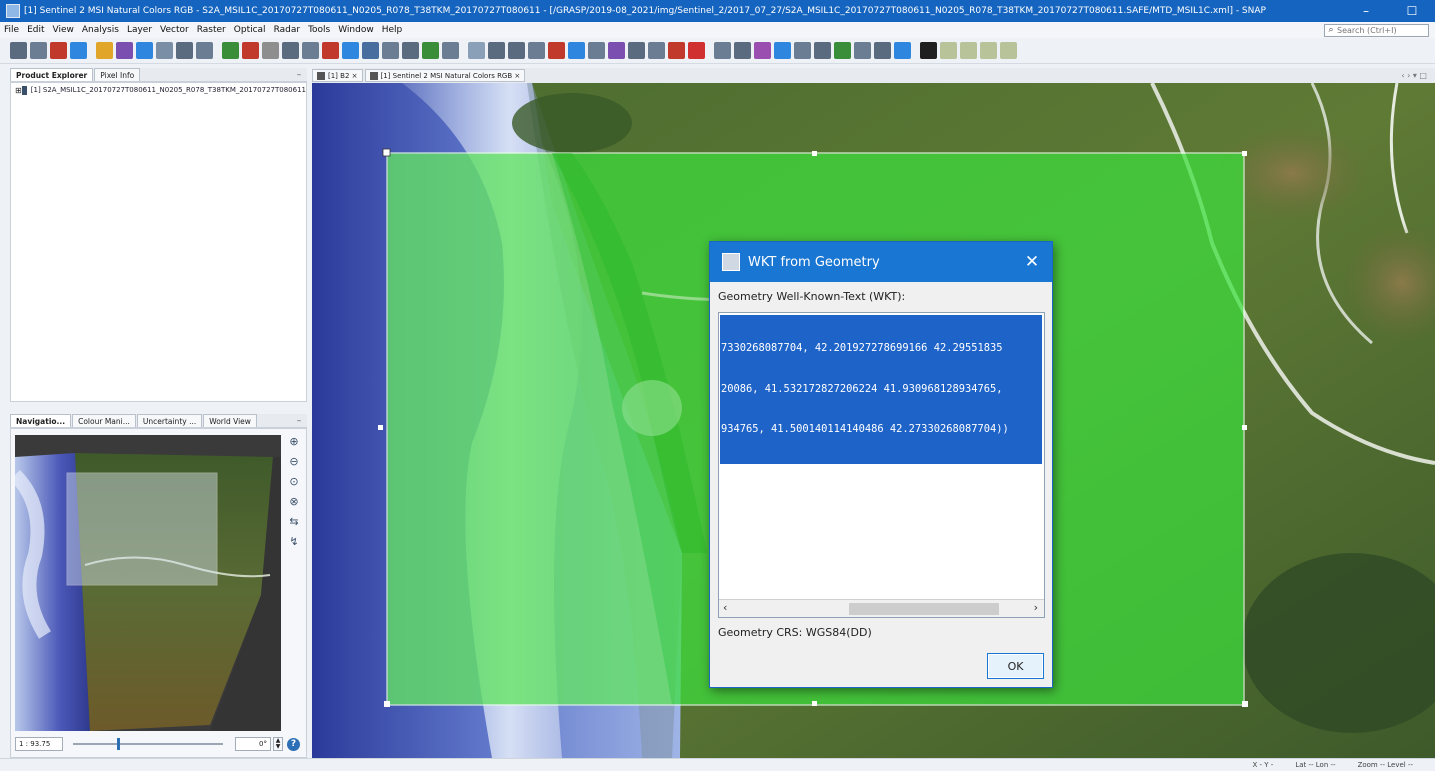 The height and width of the screenshot is (771, 1435). Describe the element at coordinates (287, 30) in the screenshot. I see `menu-radar: Radar` at that location.